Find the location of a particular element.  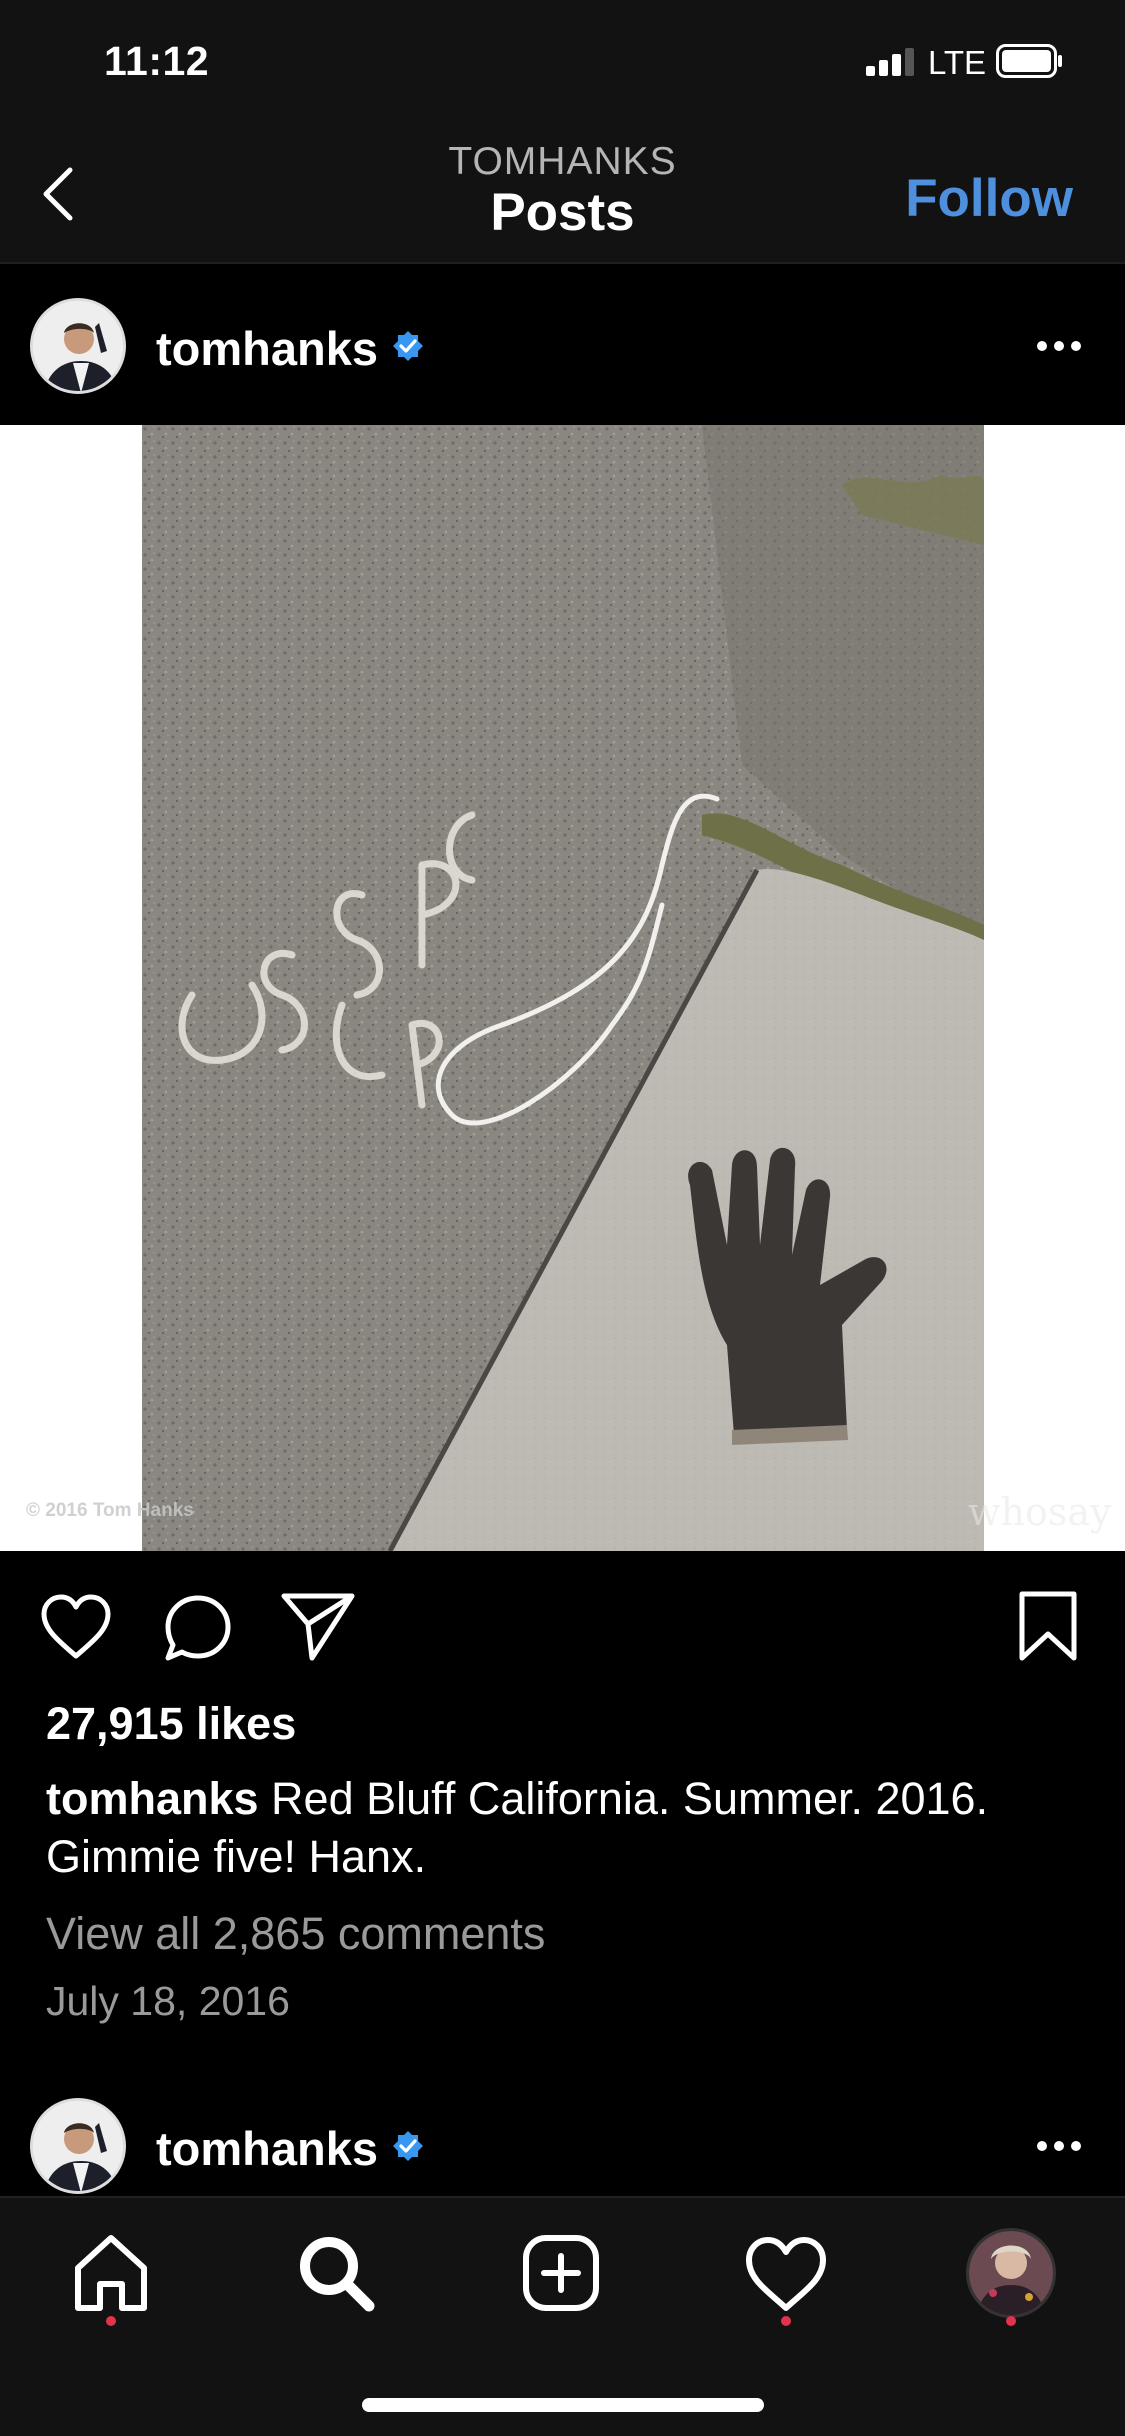

profile-avatar-icon is located at coordinates (1011, 2273).